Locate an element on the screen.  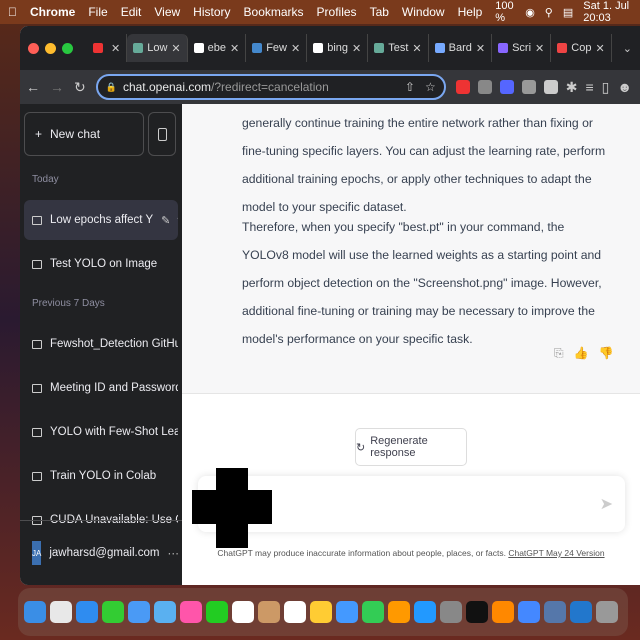
minimize-button is located at coordinates (50, 48).